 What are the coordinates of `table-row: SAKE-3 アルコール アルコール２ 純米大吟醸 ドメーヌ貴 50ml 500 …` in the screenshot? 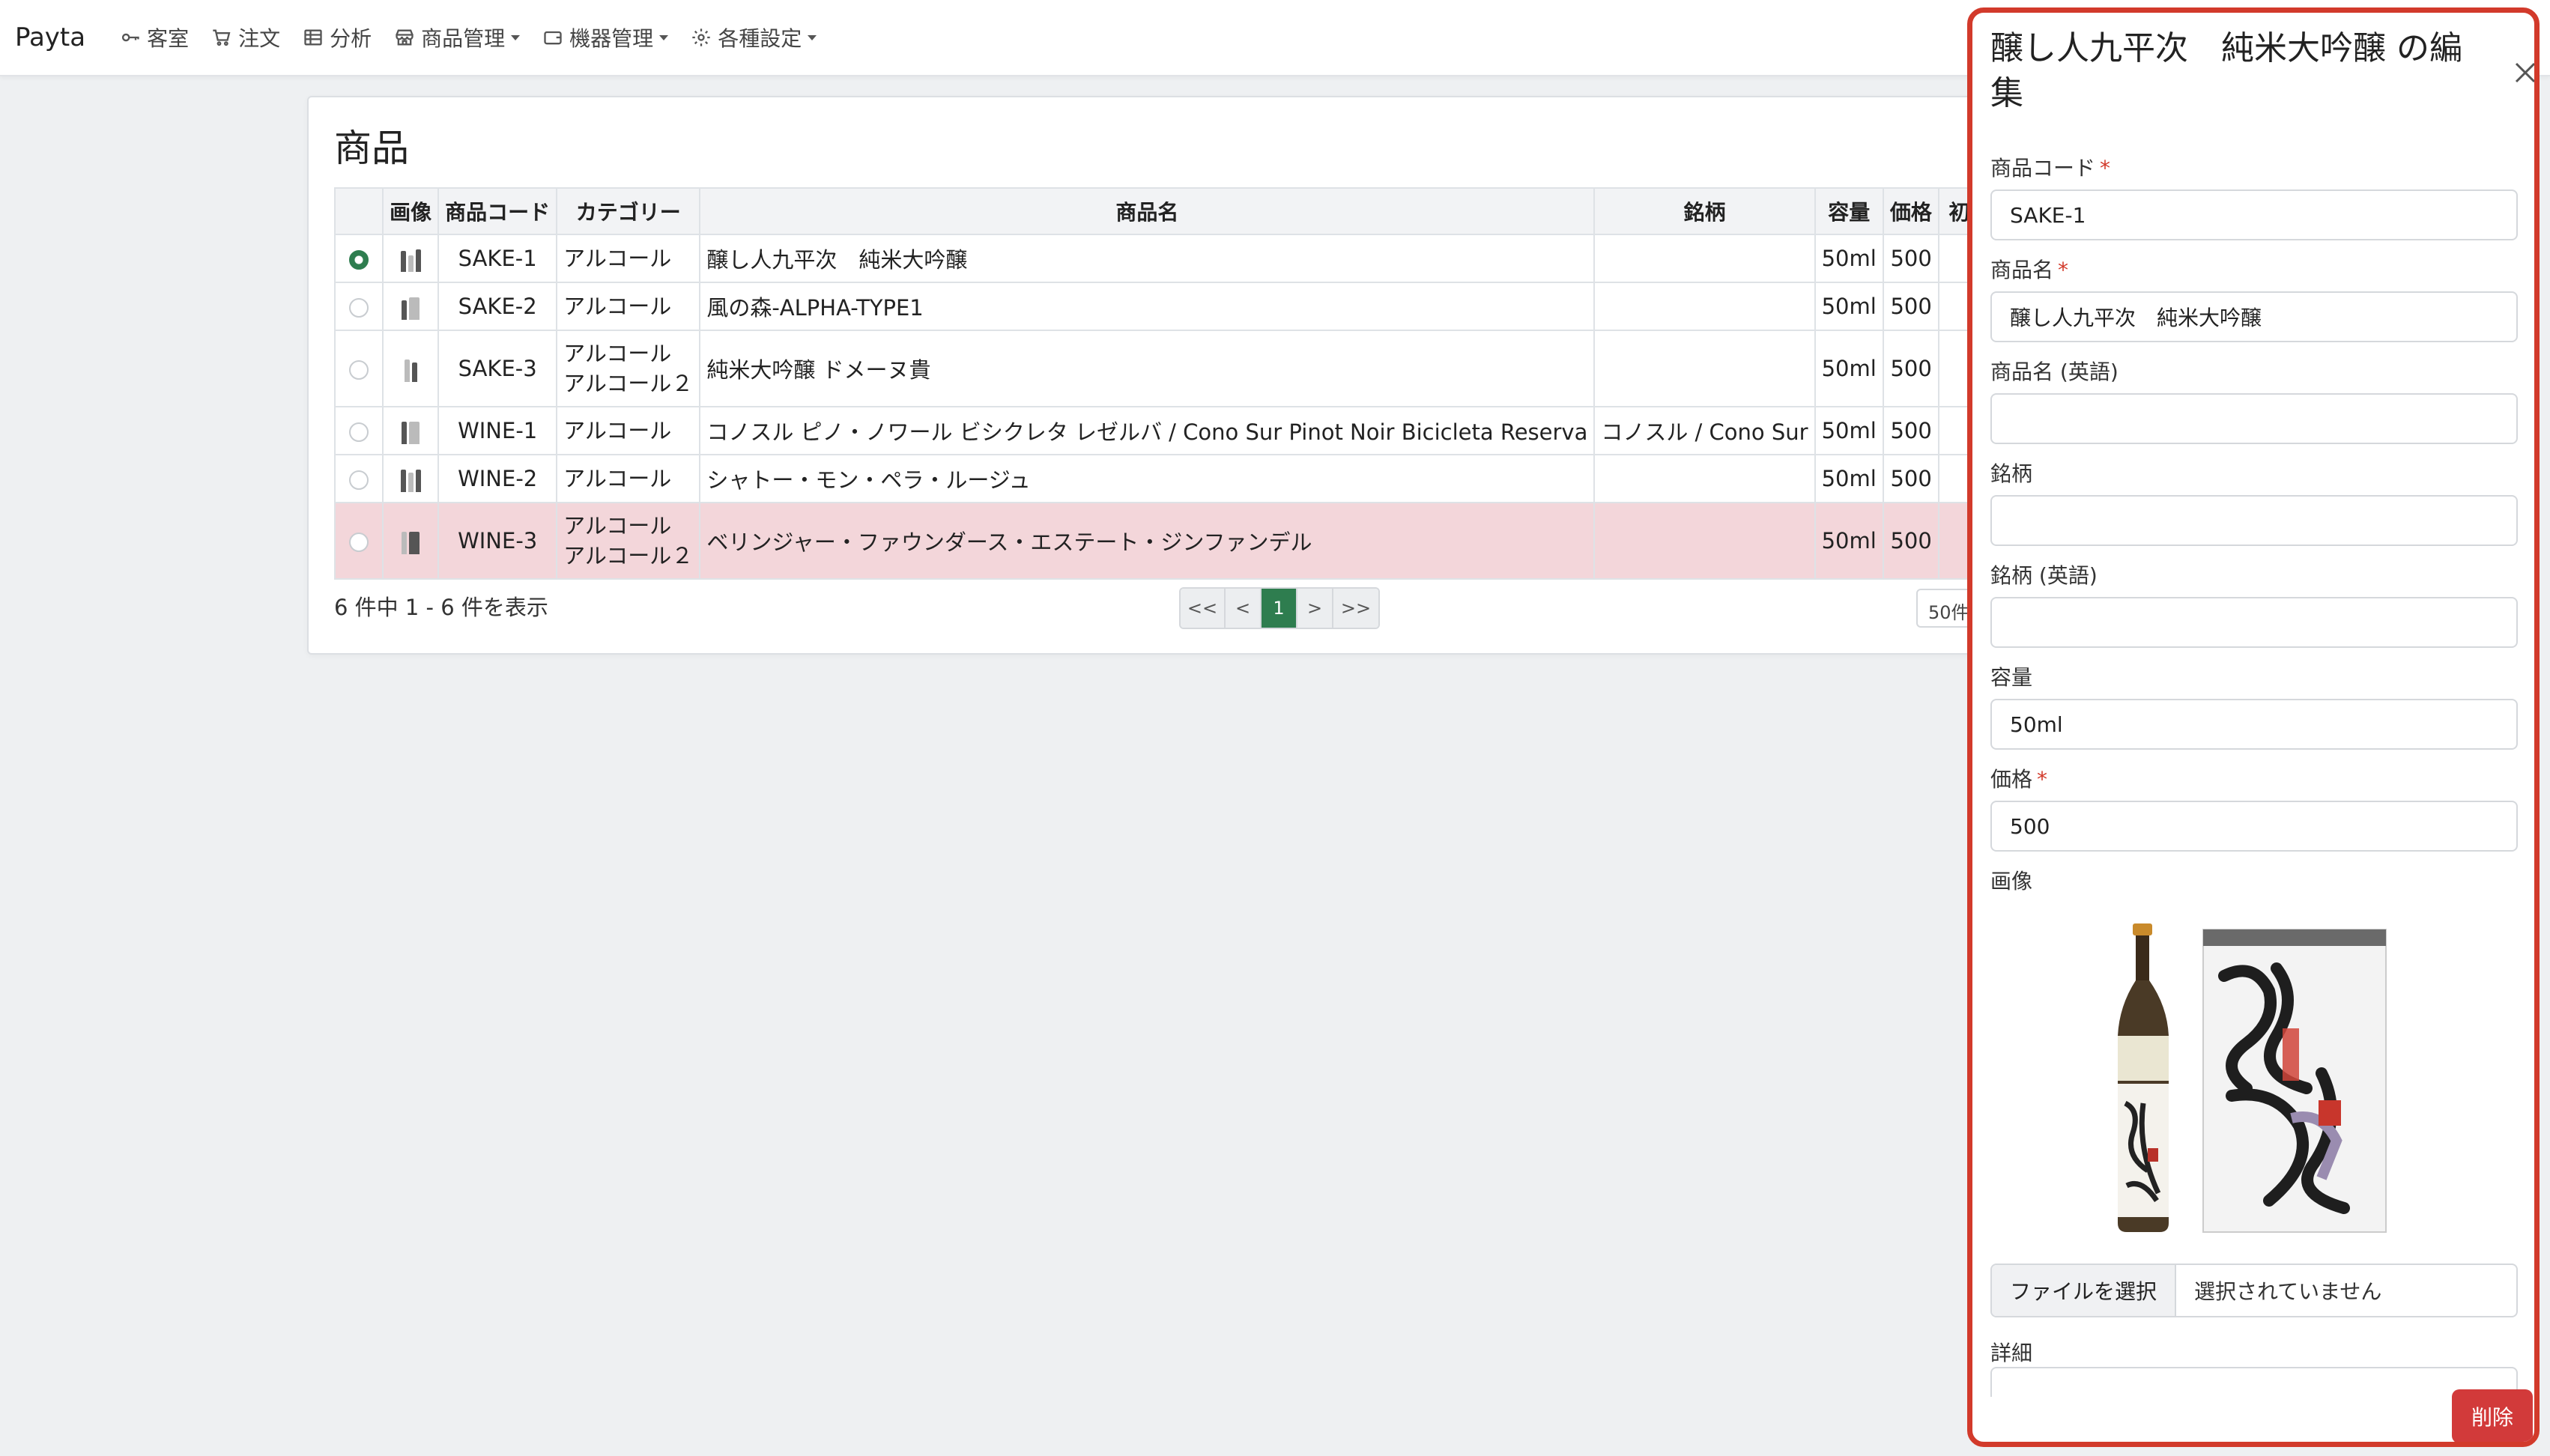 It's located at (1188, 368).